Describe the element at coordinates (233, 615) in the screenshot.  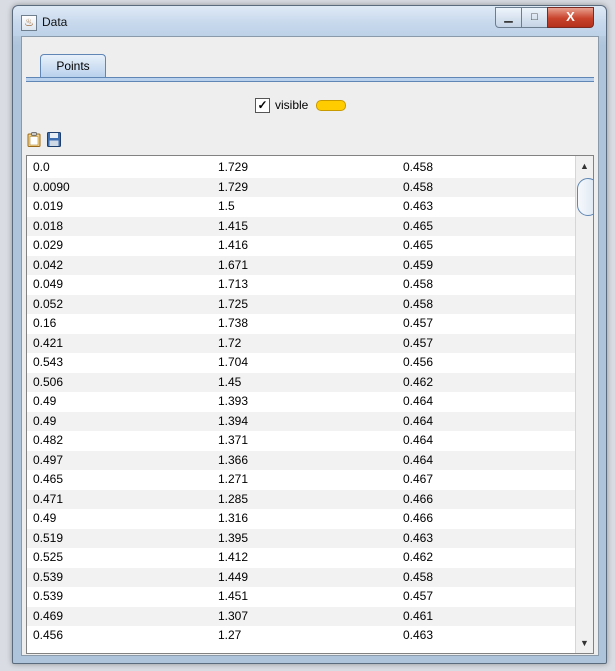
I see `table-cell: 1.307` at that location.